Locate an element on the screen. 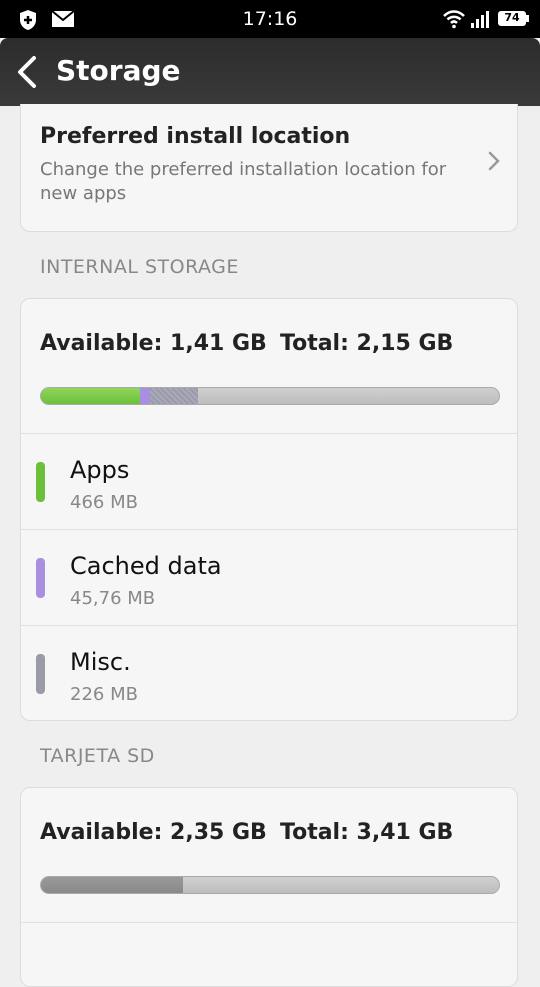  usage-segment-apps is located at coordinates (91, 396).